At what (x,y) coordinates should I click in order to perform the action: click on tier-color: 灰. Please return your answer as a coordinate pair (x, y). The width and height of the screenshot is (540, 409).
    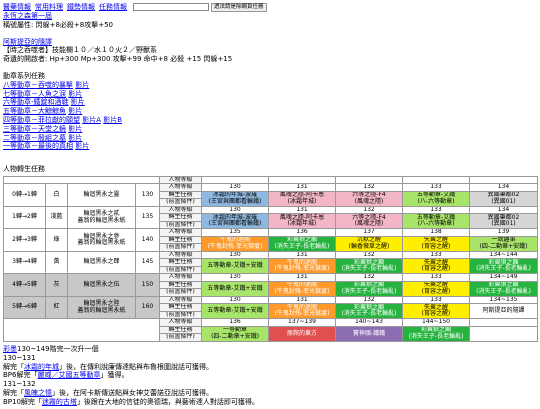
    Looking at the image, I should click on (56, 285).